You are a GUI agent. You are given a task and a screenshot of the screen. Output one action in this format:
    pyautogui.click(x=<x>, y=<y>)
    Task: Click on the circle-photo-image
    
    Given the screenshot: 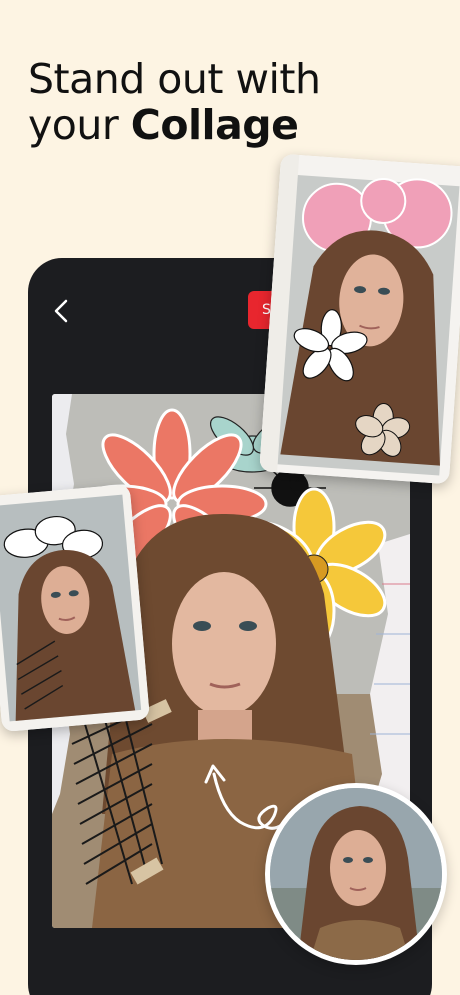 What is the action you would take?
    pyautogui.click(x=356, y=874)
    